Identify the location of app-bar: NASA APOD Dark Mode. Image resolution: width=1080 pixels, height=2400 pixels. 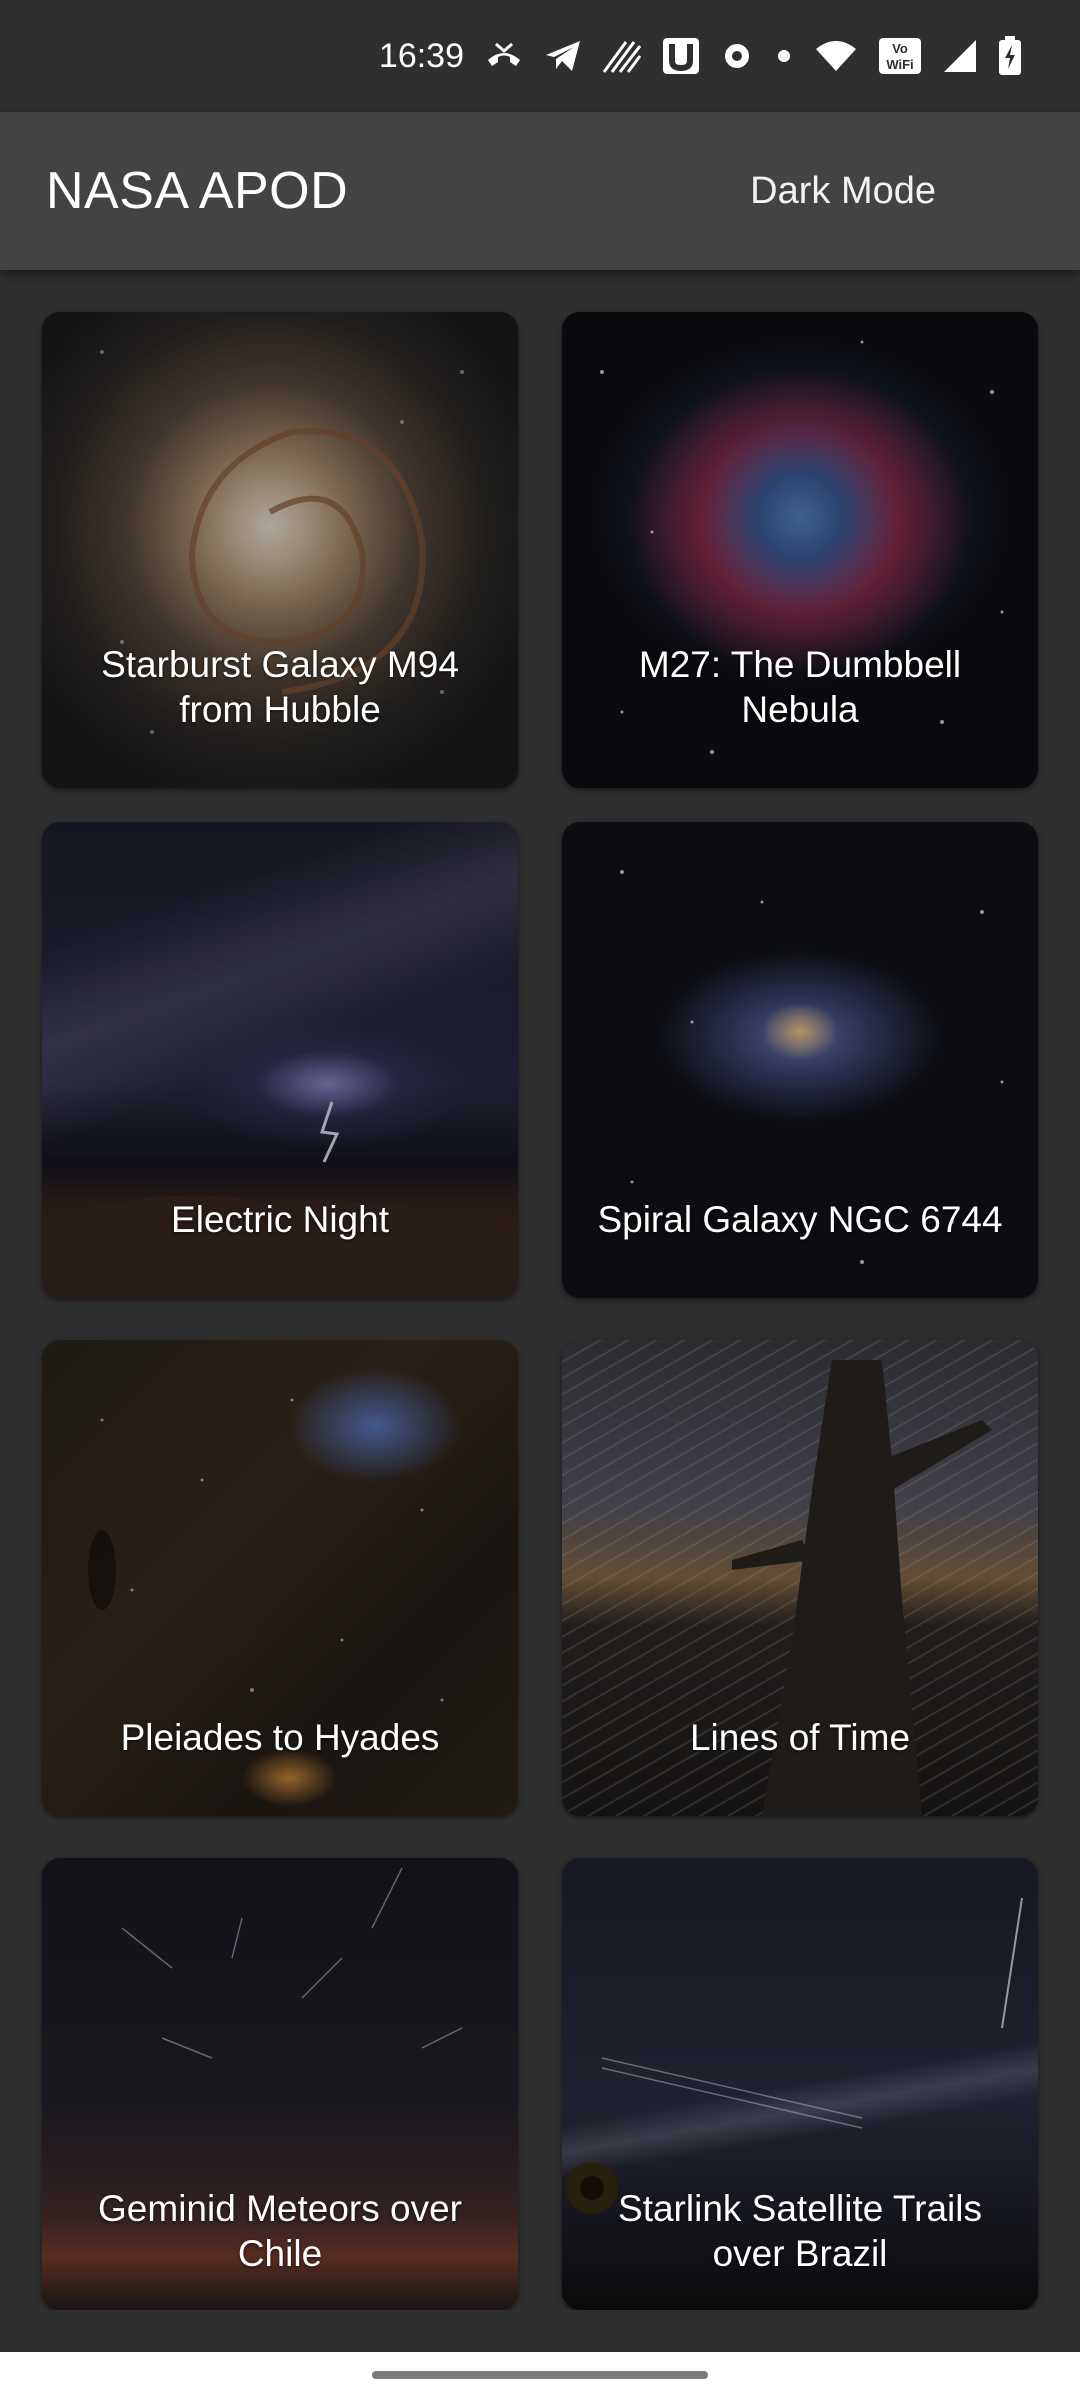
(540, 191).